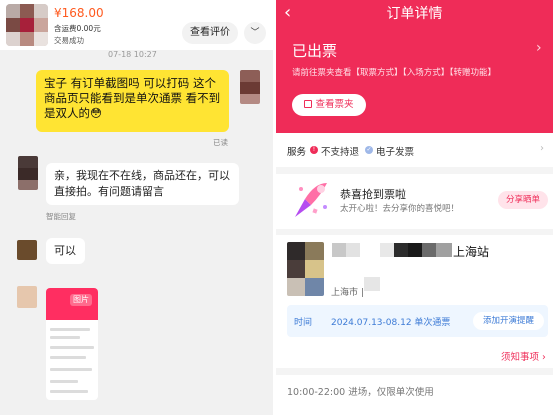 The height and width of the screenshot is (415, 553). What do you see at coordinates (142, 184) in the screenshot?
I see `message-bubble-received: 亲，我现在不在线，商品还在，可以直接拍。有问题请留言` at bounding box center [142, 184].